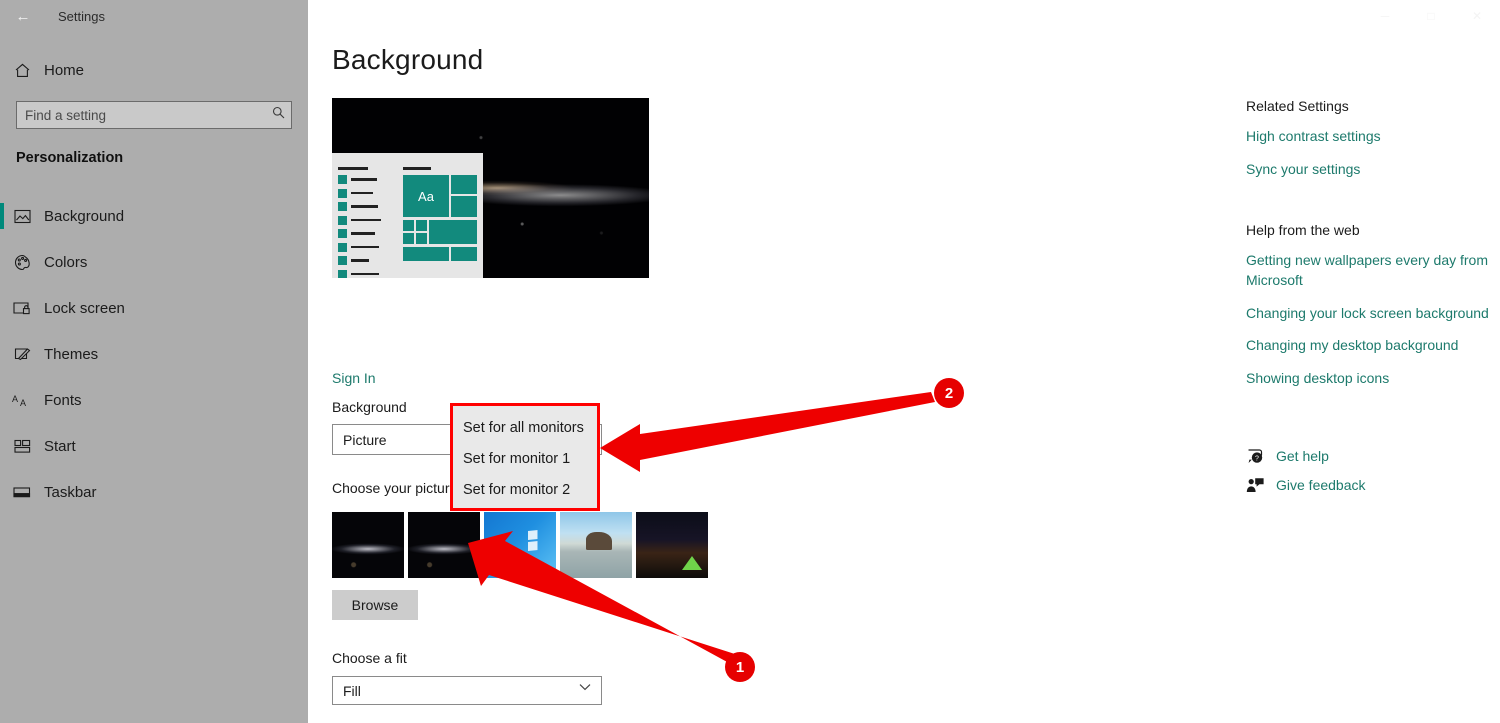 Image resolution: width=1500 pixels, height=723 pixels. I want to click on question-bubble-icon: ?, so click(1261, 456).